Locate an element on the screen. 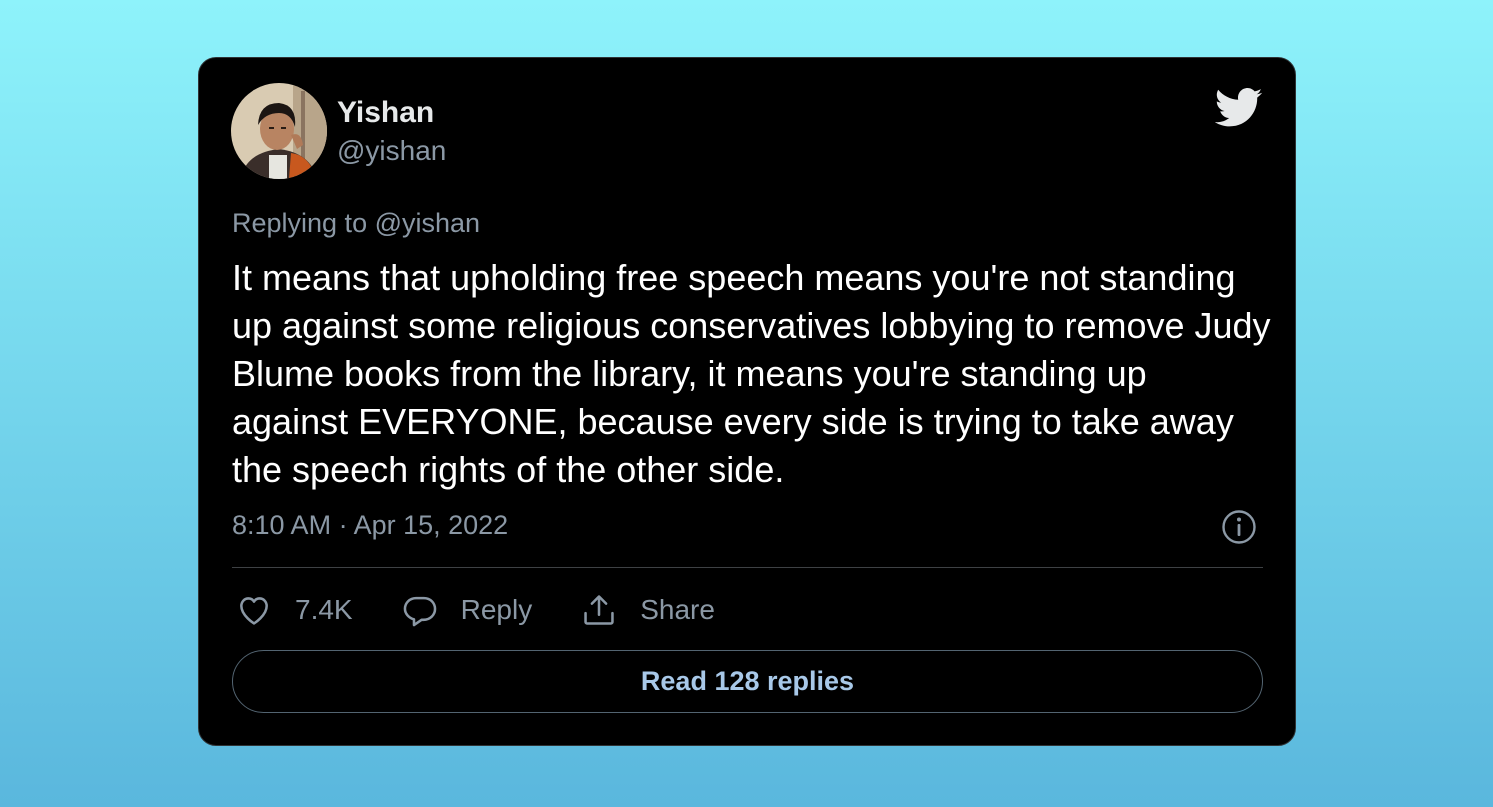 Image resolution: width=1493 pixels, height=807 pixels. action-bar: 7.4K Reply Share is located at coordinates (499, 610).